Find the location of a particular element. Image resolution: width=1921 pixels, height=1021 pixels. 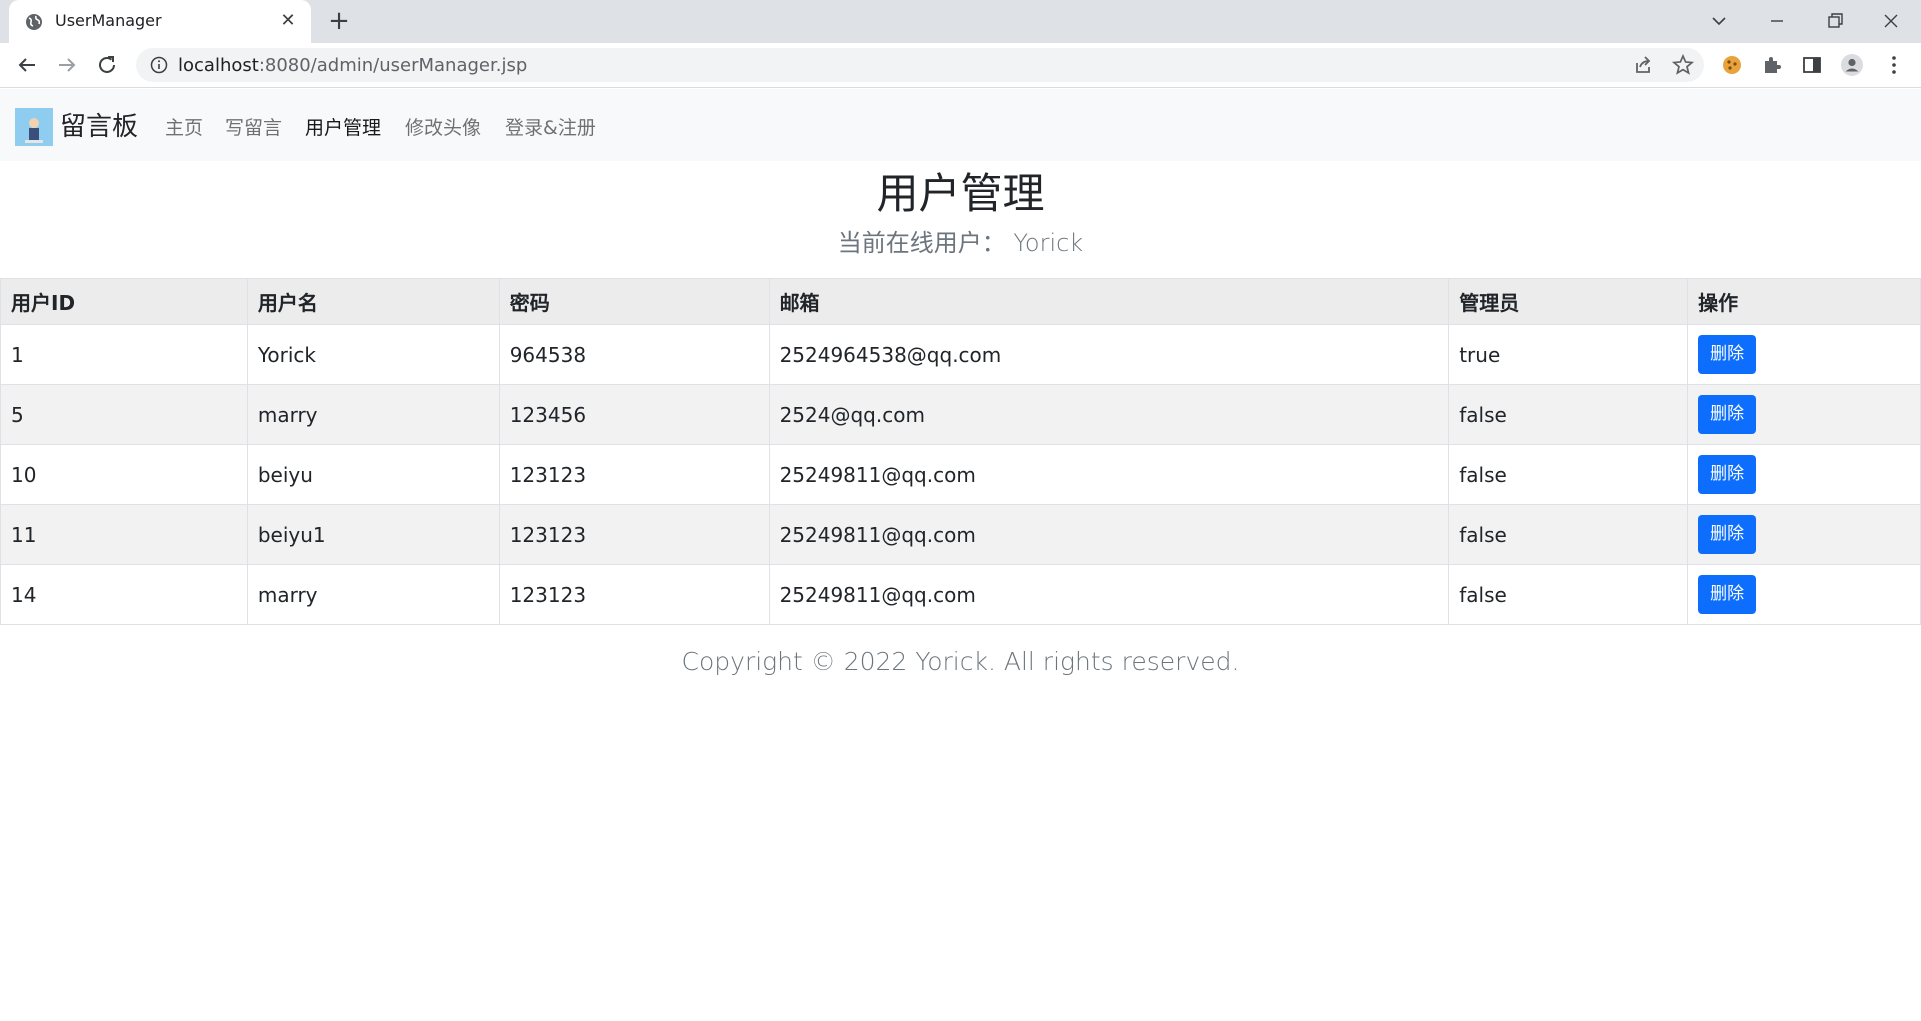

sidepanel-icon is located at coordinates (1812, 65).